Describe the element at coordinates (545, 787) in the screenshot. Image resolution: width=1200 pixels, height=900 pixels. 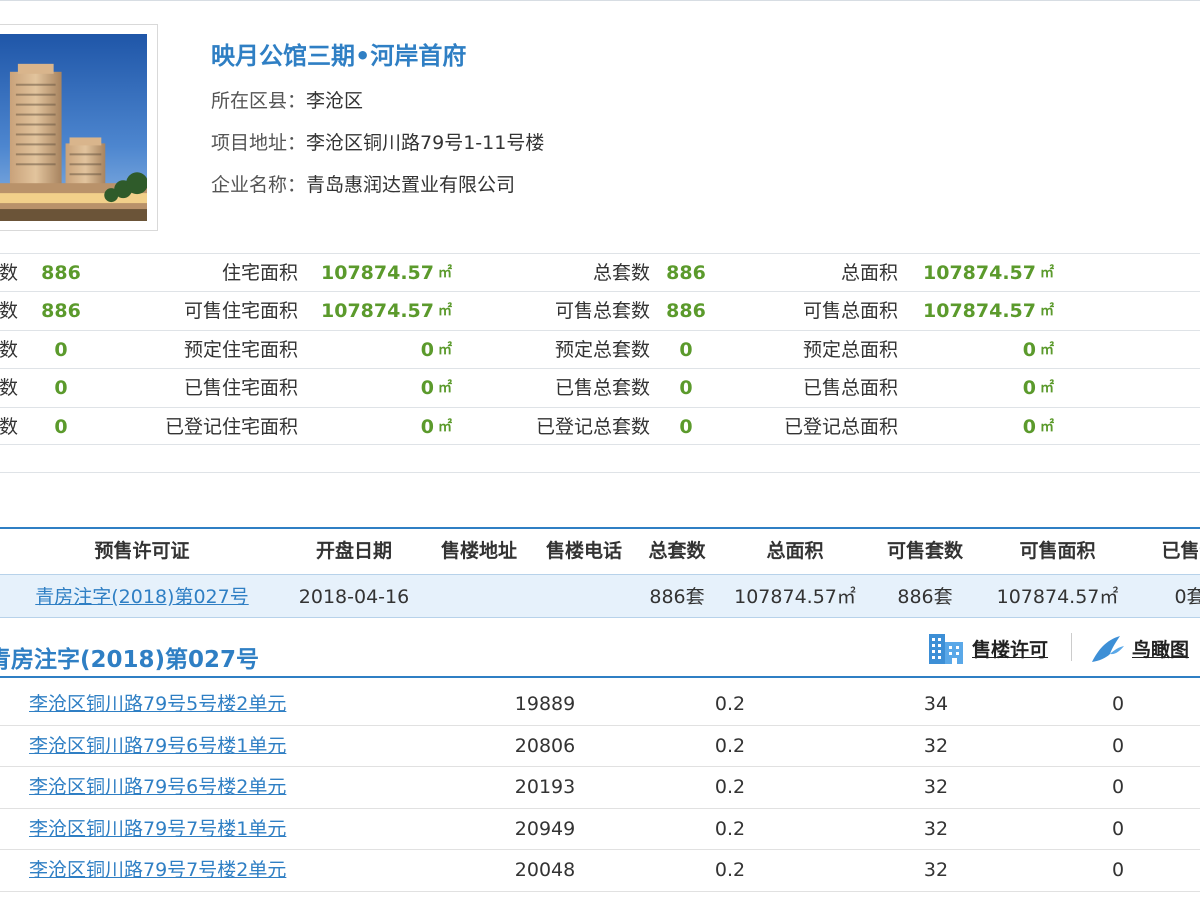
I see `building-cell: 20193` at that location.